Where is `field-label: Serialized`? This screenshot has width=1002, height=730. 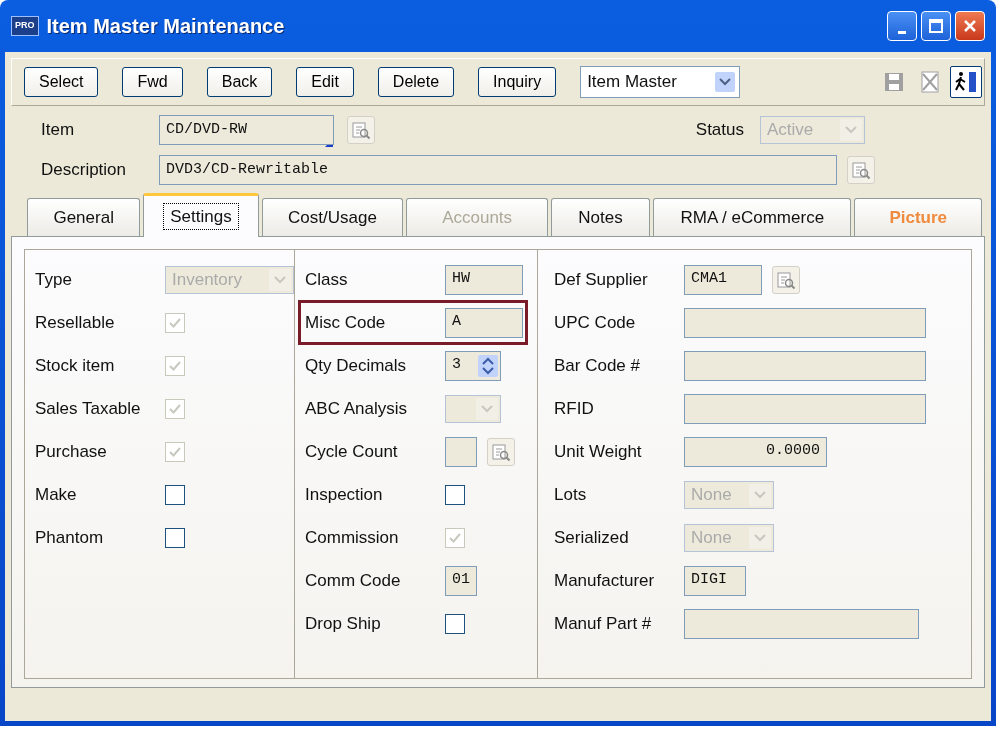 field-label: Serialized is located at coordinates (592, 537).